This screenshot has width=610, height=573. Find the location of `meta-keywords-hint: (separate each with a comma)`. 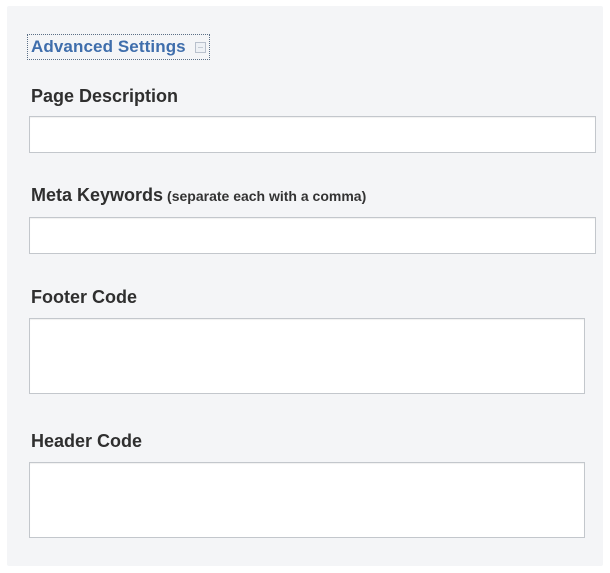

meta-keywords-hint: (separate each with a comma) is located at coordinates (267, 196).